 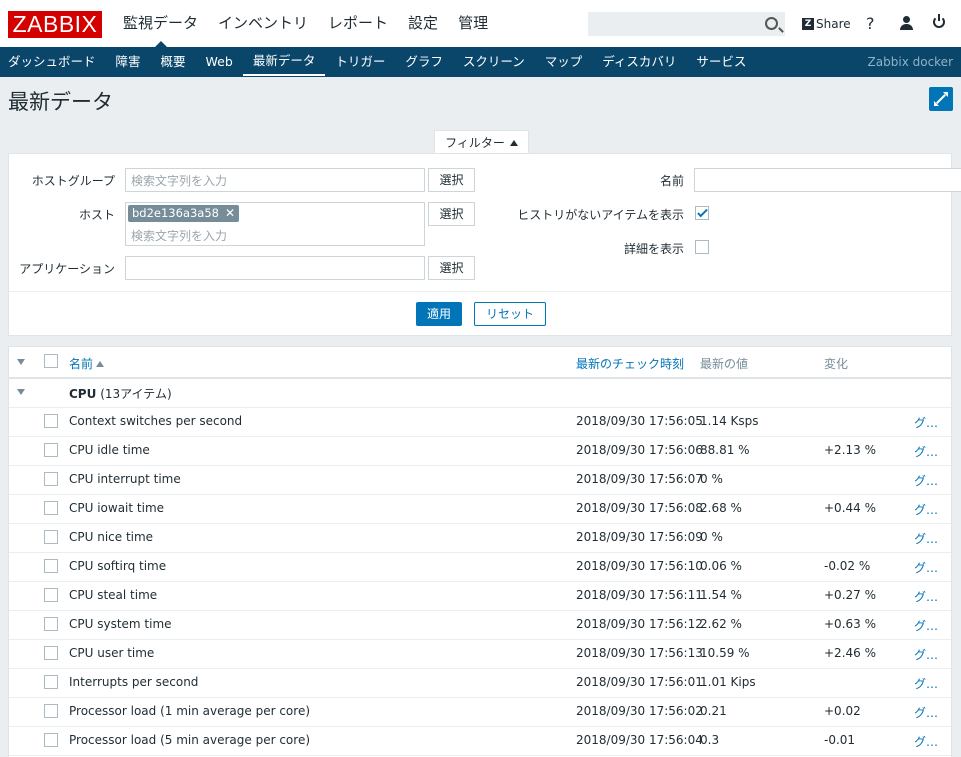 What do you see at coordinates (850, 653) in the screenshot?
I see `item-change: +2.46 %` at bounding box center [850, 653].